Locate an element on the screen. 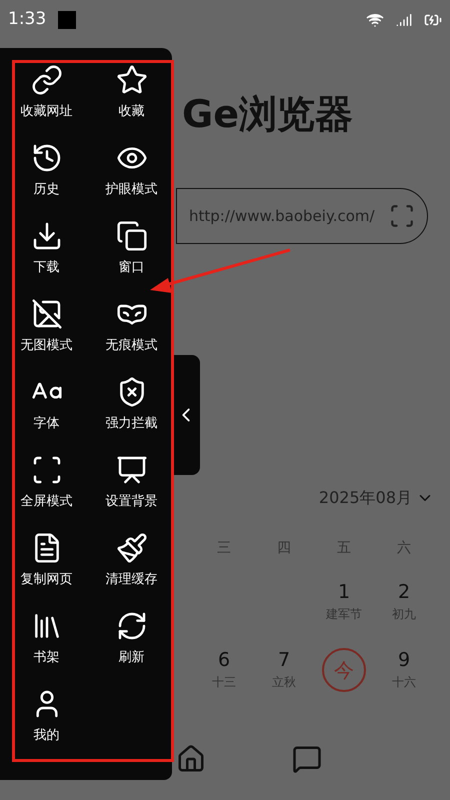  menu-item: 无图模式 is located at coordinates (46, 327).